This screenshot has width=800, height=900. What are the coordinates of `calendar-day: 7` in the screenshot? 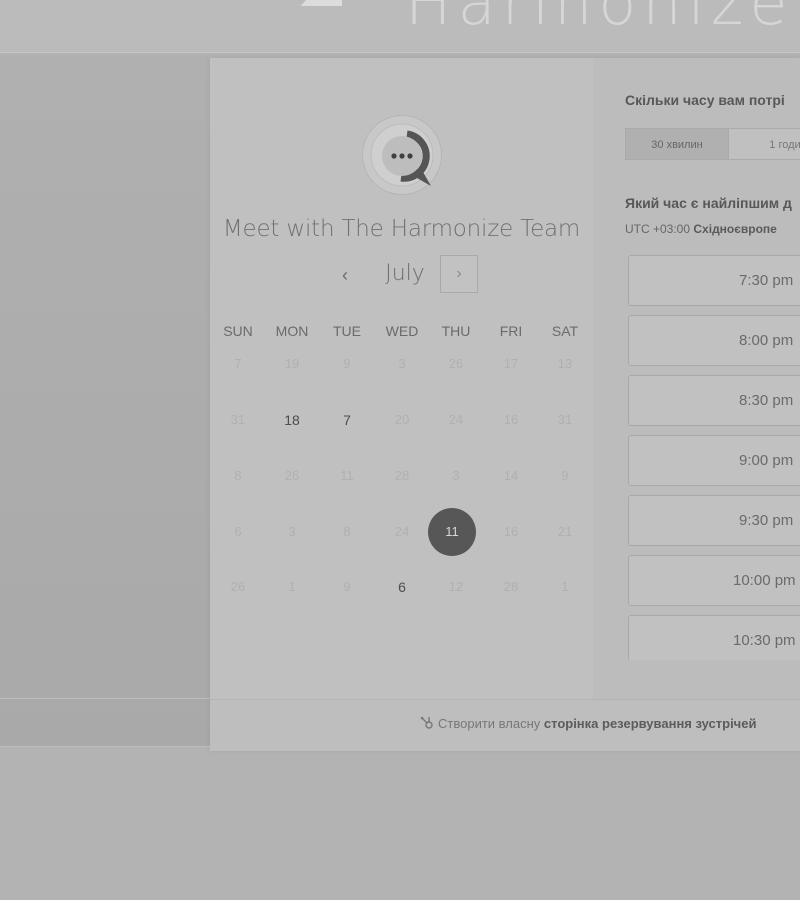 It's located at (238, 363).